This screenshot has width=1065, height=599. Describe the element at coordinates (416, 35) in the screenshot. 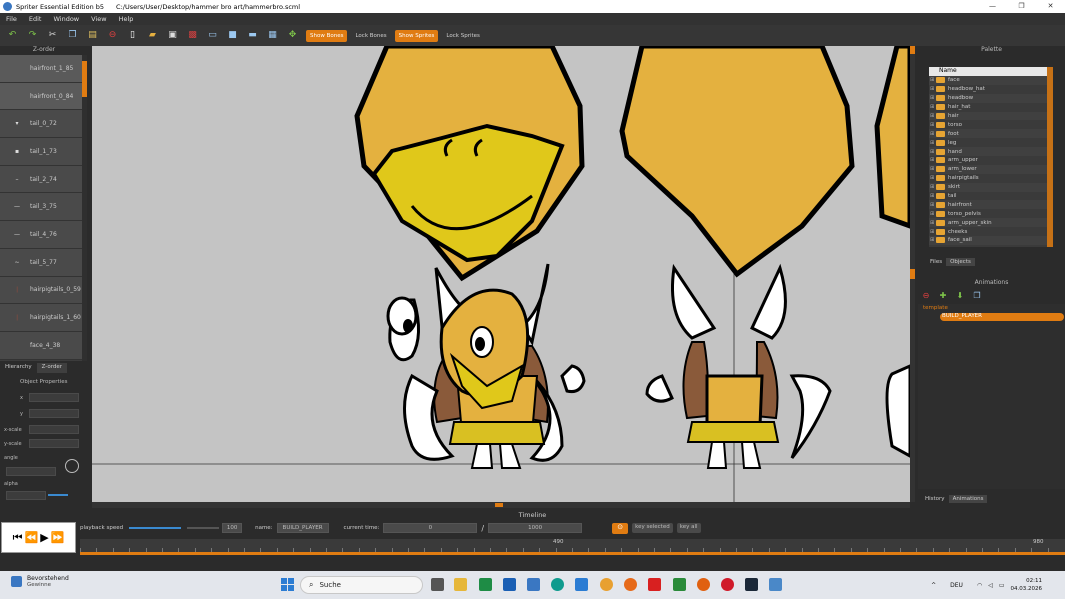

I see `show-sprites-button: Show Sprites` at that location.